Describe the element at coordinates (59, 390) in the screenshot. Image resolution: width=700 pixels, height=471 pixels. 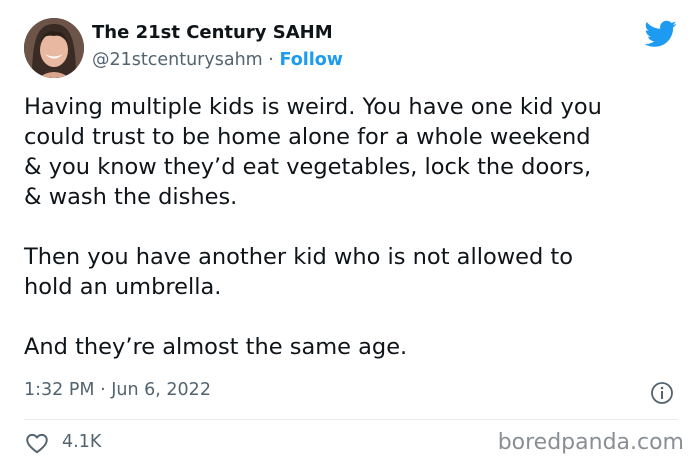
I see `tweet-time: 1:32 PM` at that location.